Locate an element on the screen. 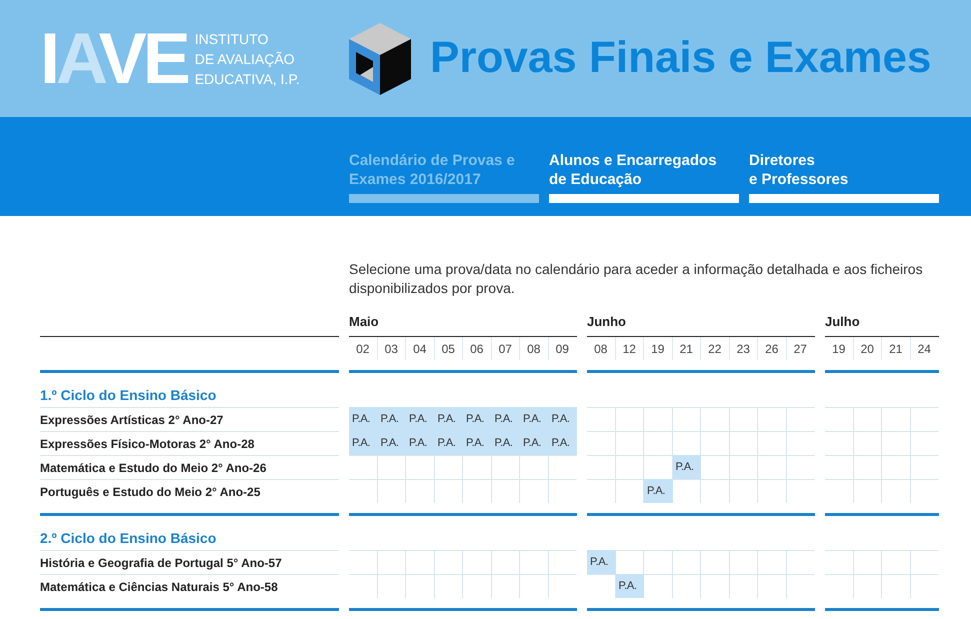 The width and height of the screenshot is (971, 619). section-heading: 1.º Ciclo do Ensino Básico is located at coordinates (128, 395).